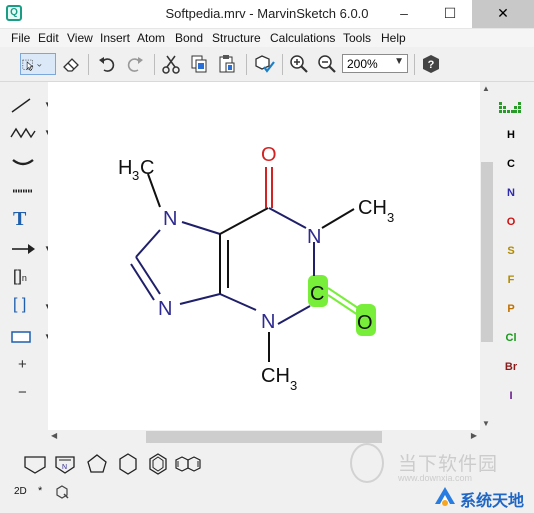 This screenshot has width=534, height=513. What do you see at coordinates (25, 367) in the screenshot?
I see `increase-charge-tool: +` at bounding box center [25, 367].